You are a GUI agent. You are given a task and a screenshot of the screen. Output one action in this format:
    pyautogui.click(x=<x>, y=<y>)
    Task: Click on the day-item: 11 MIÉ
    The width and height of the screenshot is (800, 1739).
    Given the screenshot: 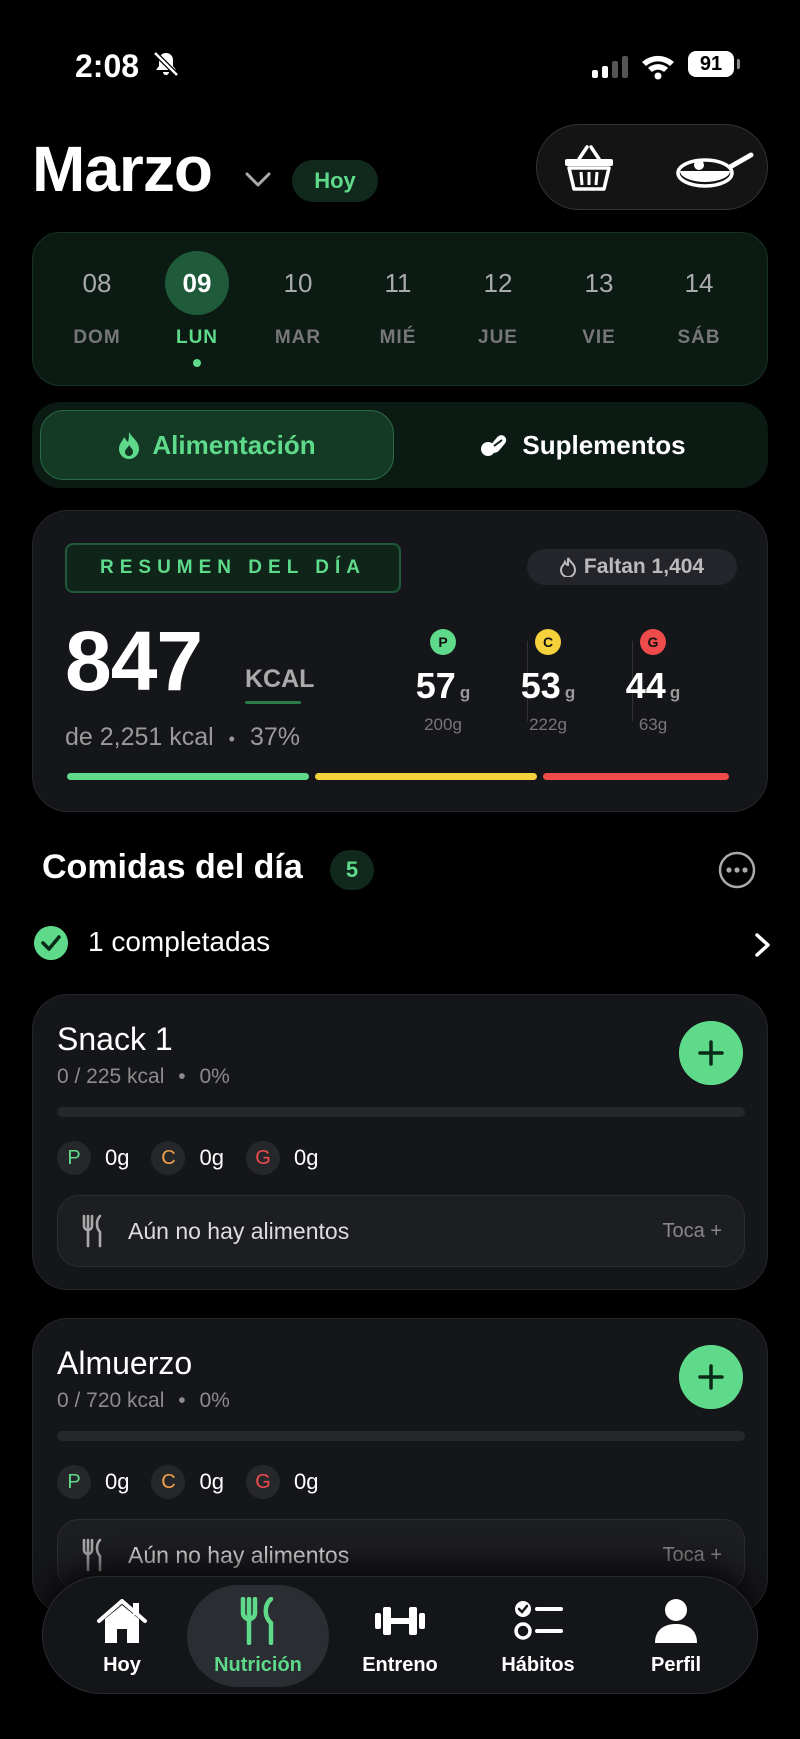 What is the action you would take?
    pyautogui.click(x=398, y=300)
    